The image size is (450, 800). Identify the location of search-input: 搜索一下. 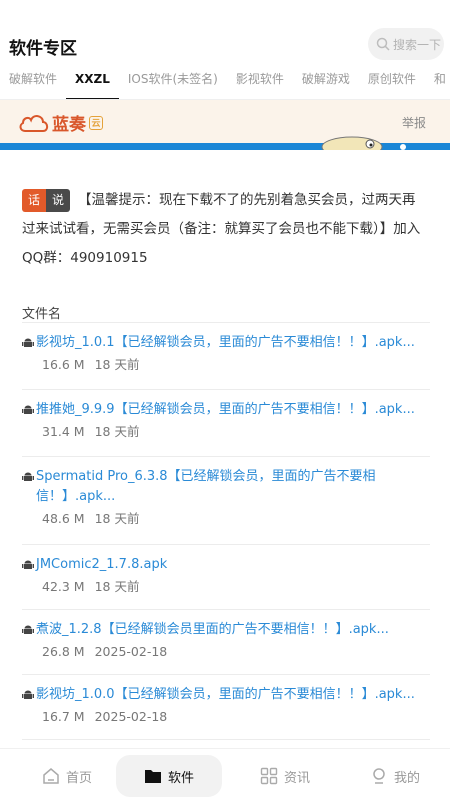
(406, 44).